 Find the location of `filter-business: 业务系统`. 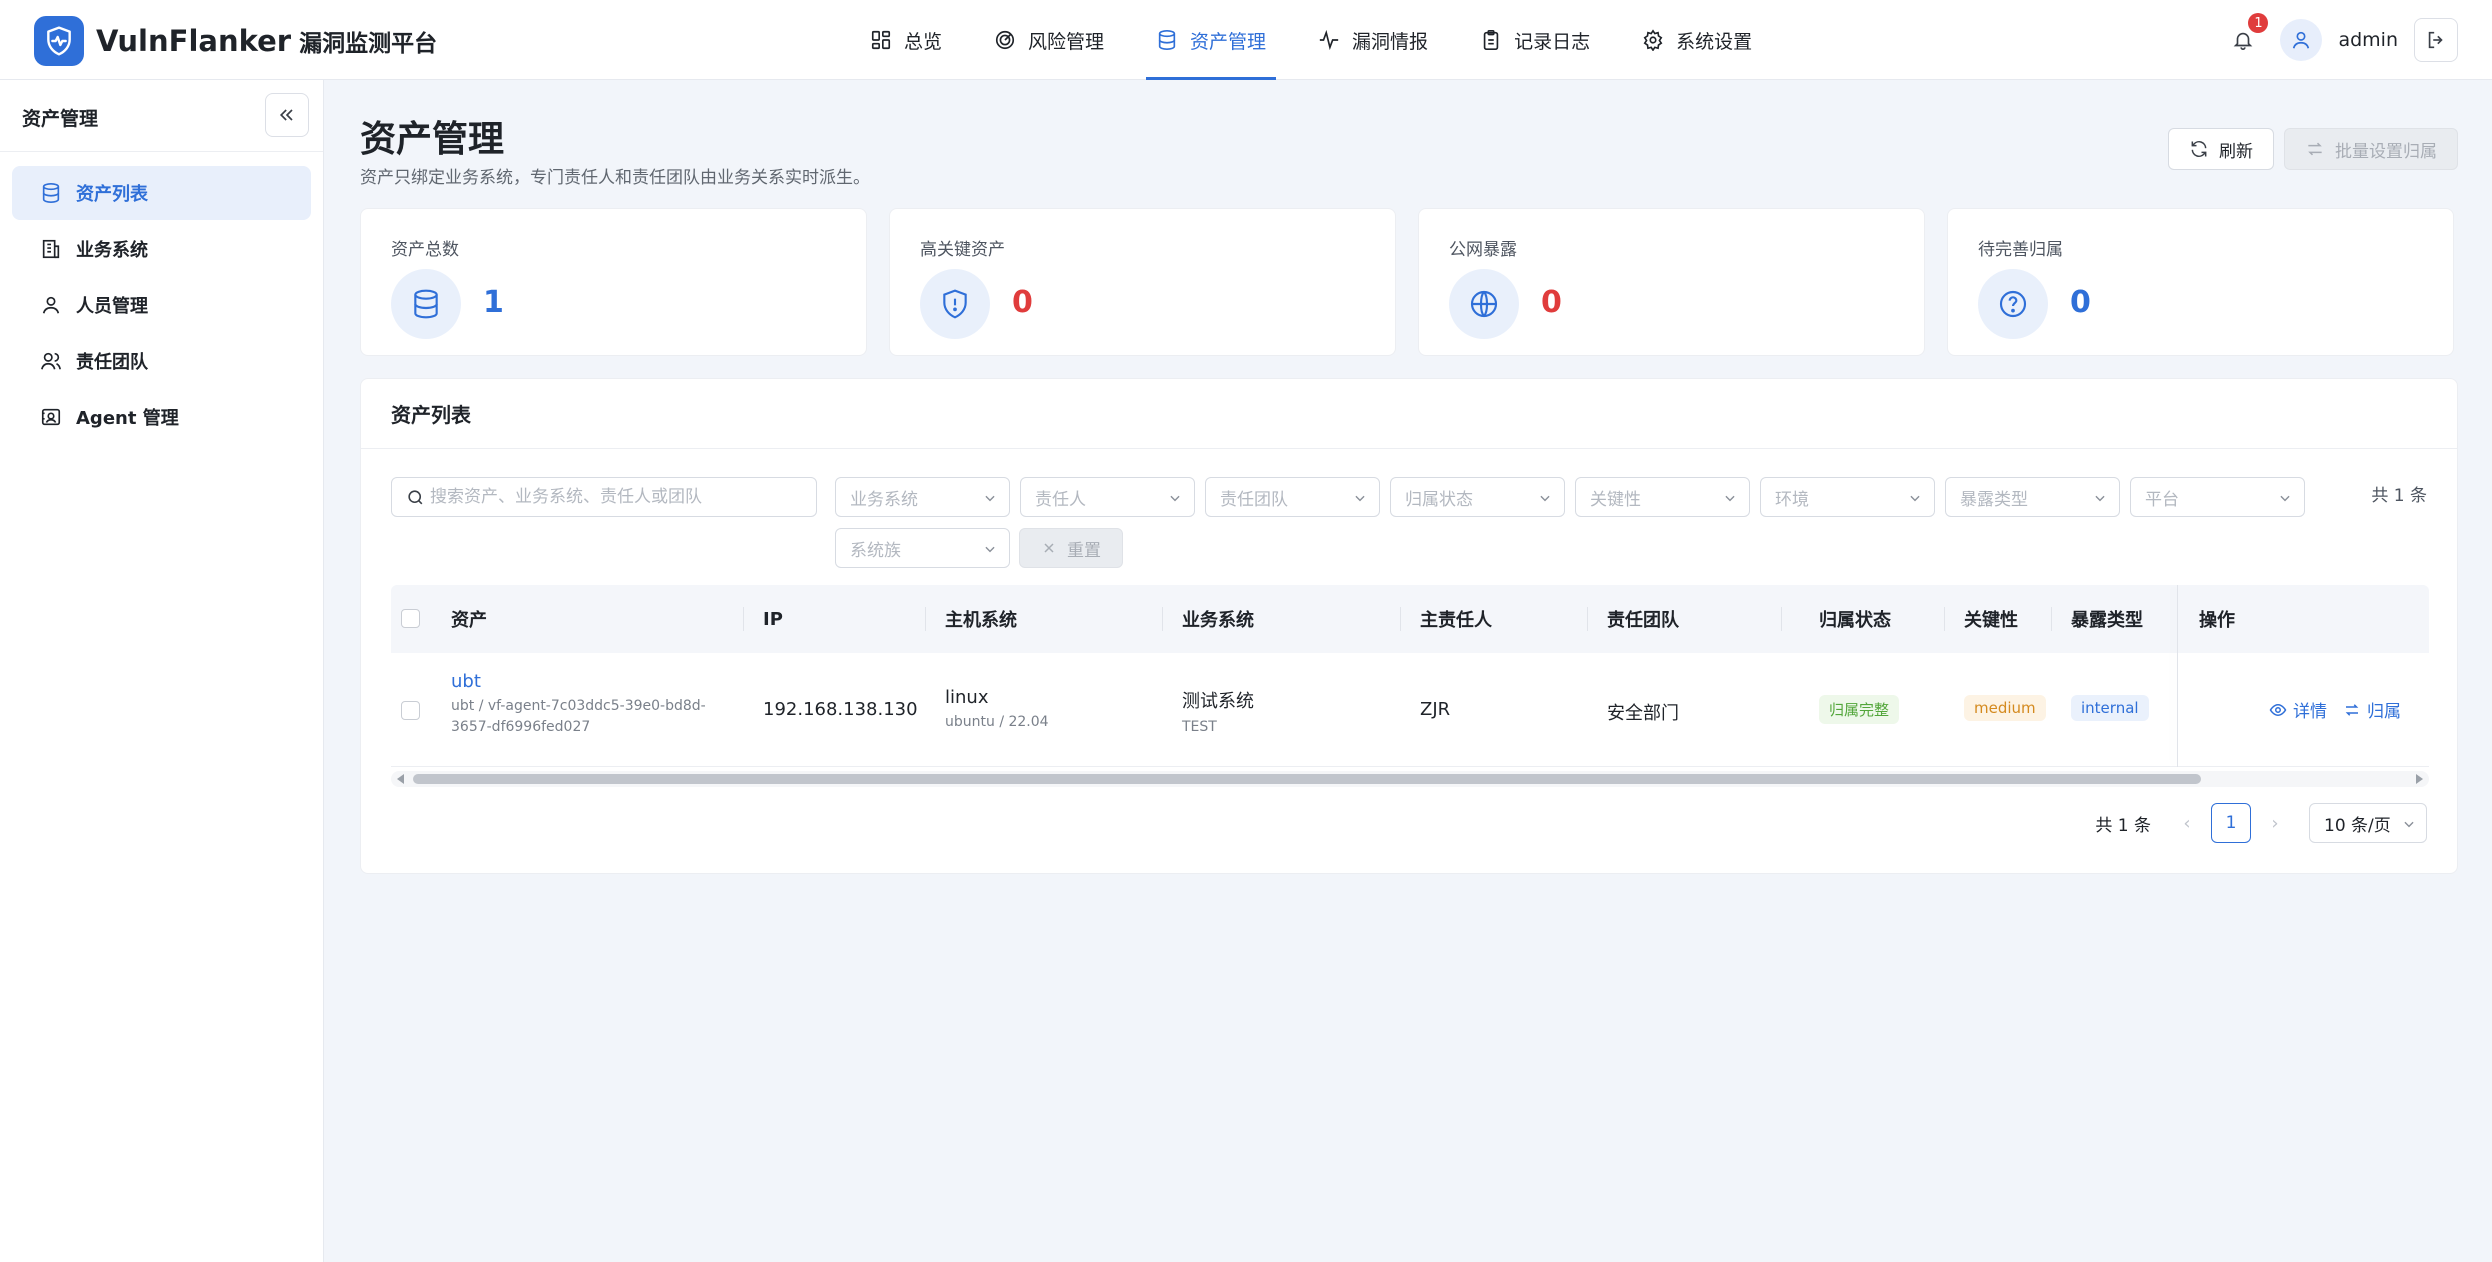

filter-business: 业务系统 is located at coordinates (922, 497).